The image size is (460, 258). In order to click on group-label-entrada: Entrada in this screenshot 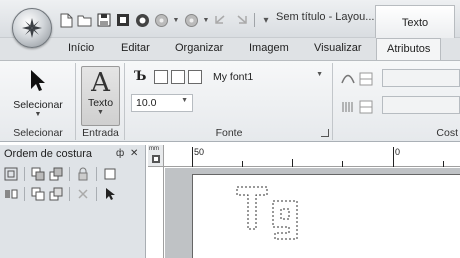, I will do `click(100, 133)`.